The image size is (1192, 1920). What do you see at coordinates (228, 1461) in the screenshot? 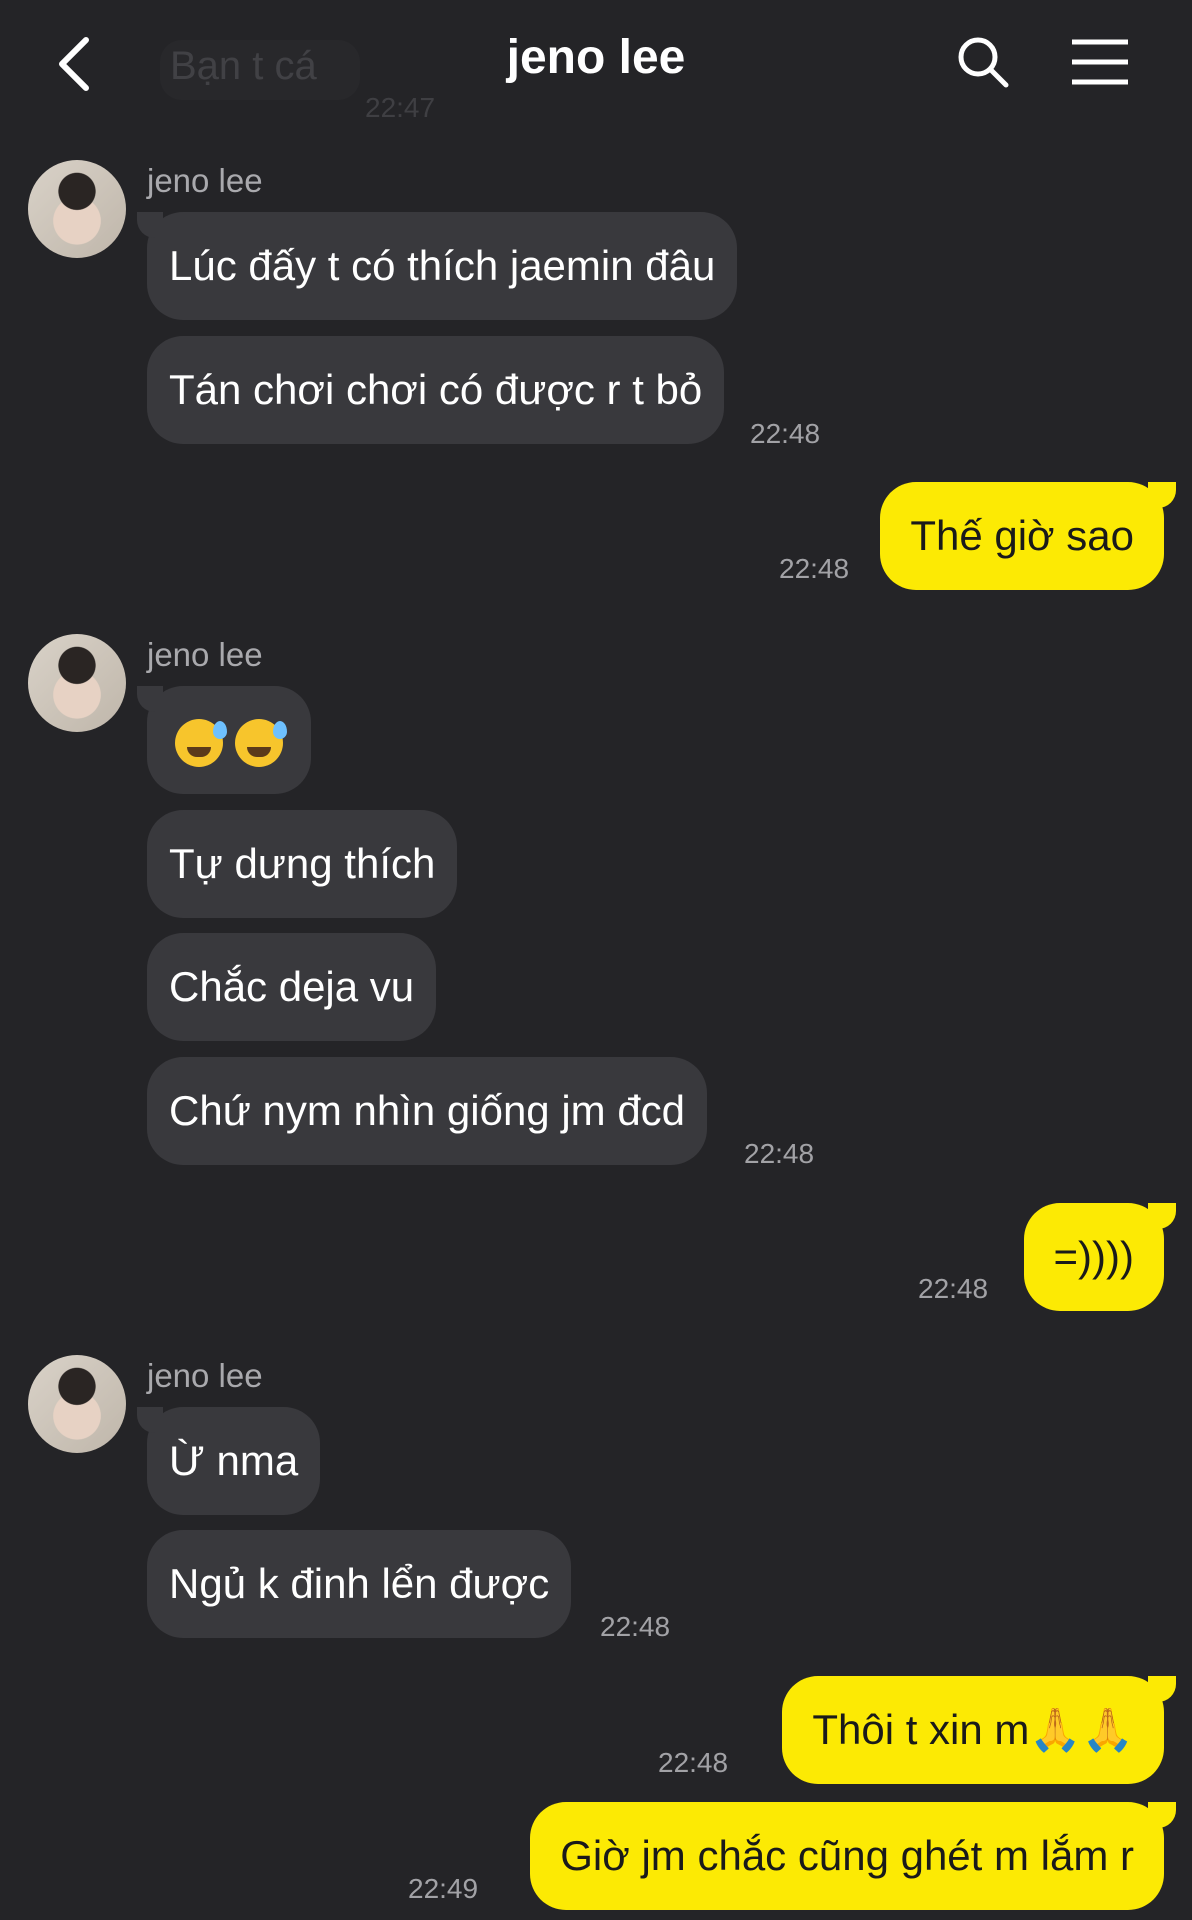
I see `incoming-message: Ừ nma` at bounding box center [228, 1461].